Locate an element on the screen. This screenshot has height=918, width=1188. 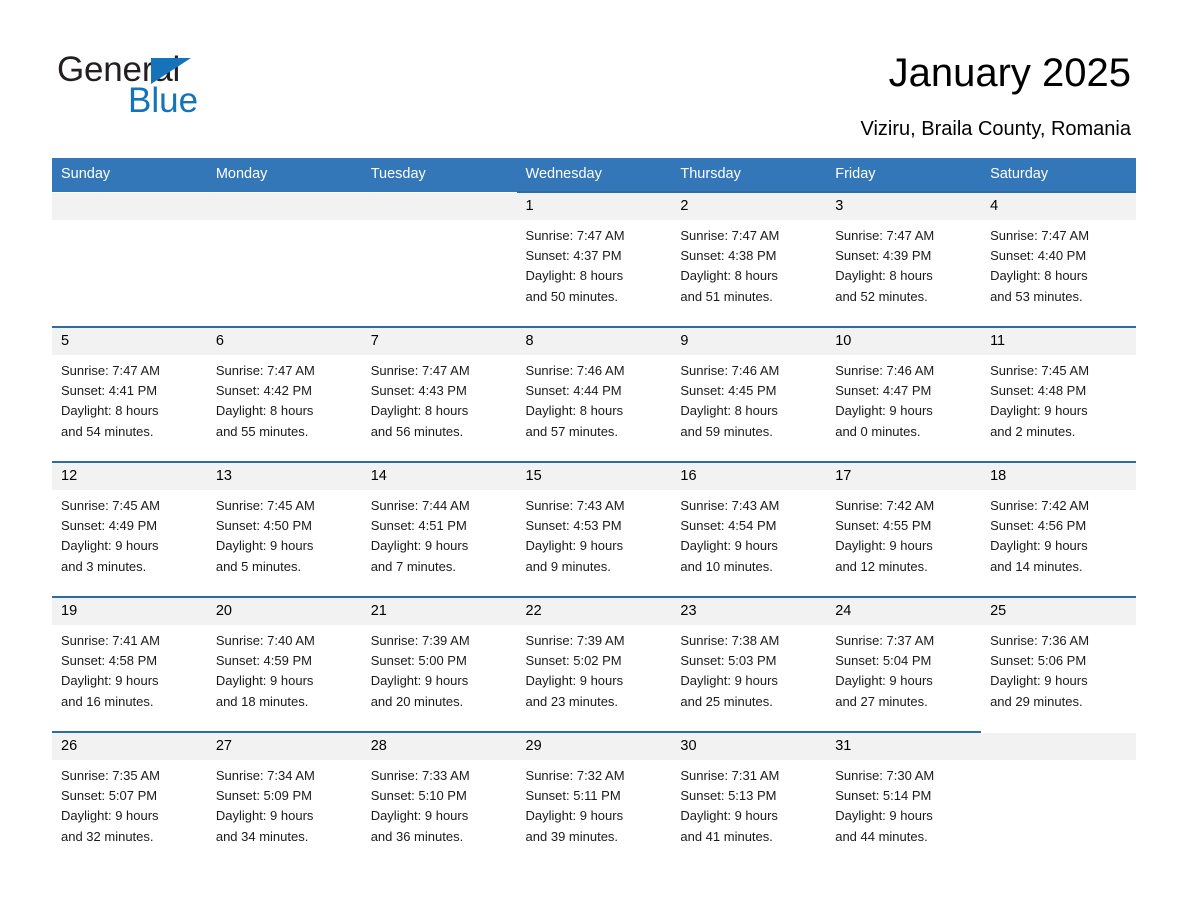
day-number-band is located at coordinates (129, 206).